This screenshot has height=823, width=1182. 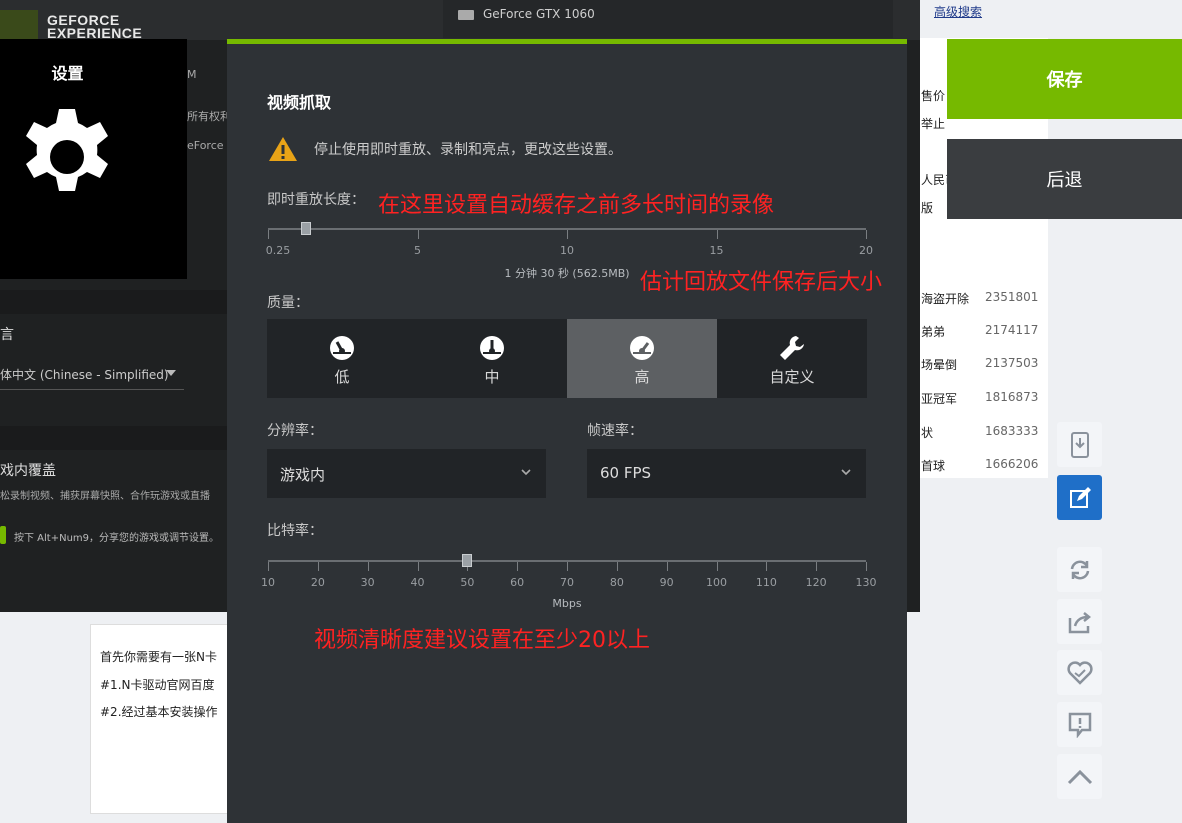 What do you see at coordinates (866, 582) in the screenshot?
I see `slider-tick-label: 130` at bounding box center [866, 582].